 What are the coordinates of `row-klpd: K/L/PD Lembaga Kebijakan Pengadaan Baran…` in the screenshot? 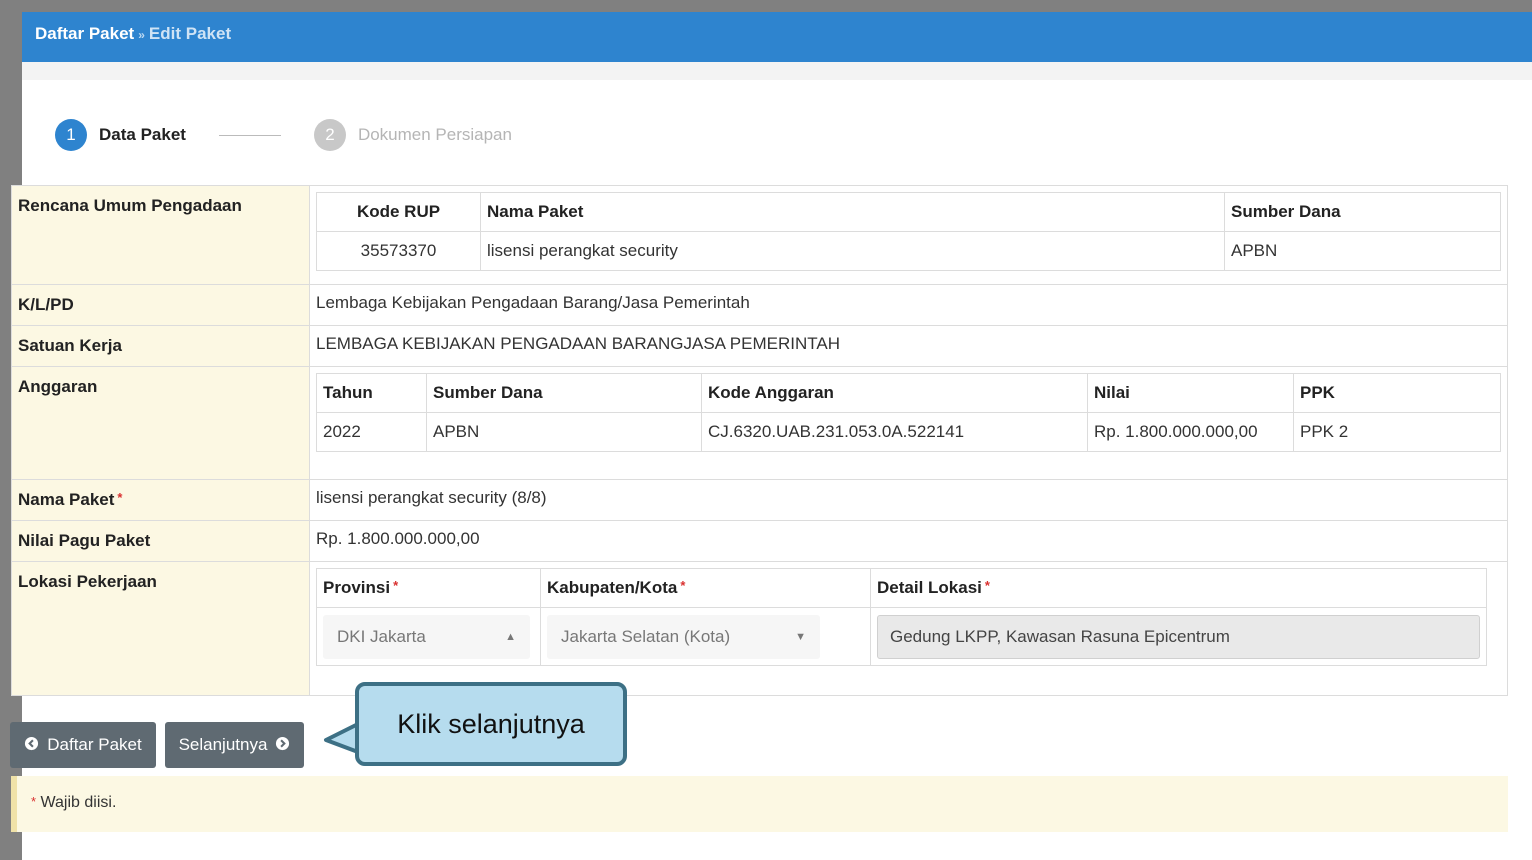 It's located at (759, 305).